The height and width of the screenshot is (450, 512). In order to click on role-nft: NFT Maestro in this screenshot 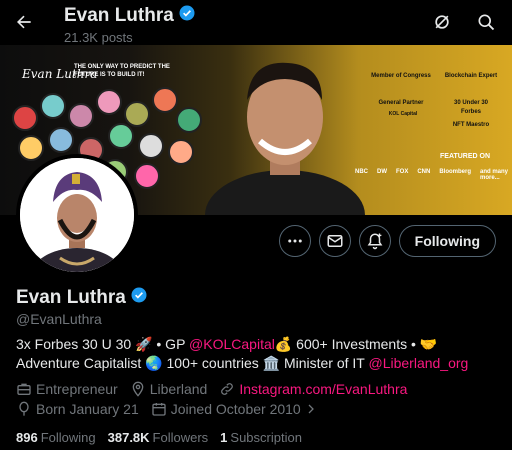, I will do `click(471, 125)`.